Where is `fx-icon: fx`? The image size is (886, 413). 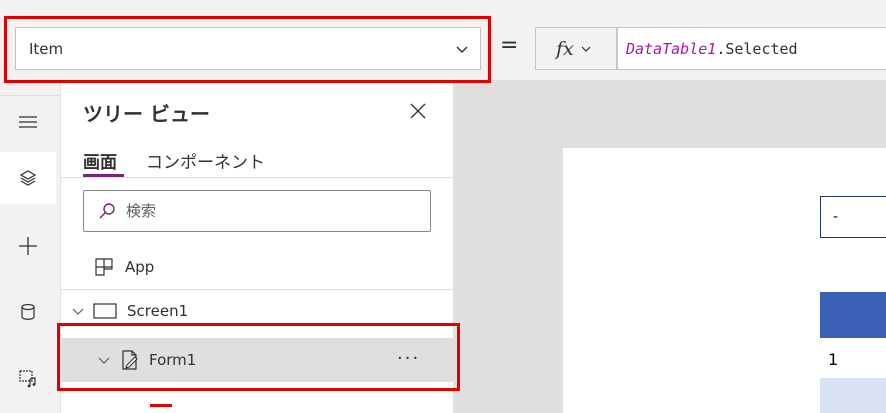 fx-icon: fx is located at coordinates (565, 48).